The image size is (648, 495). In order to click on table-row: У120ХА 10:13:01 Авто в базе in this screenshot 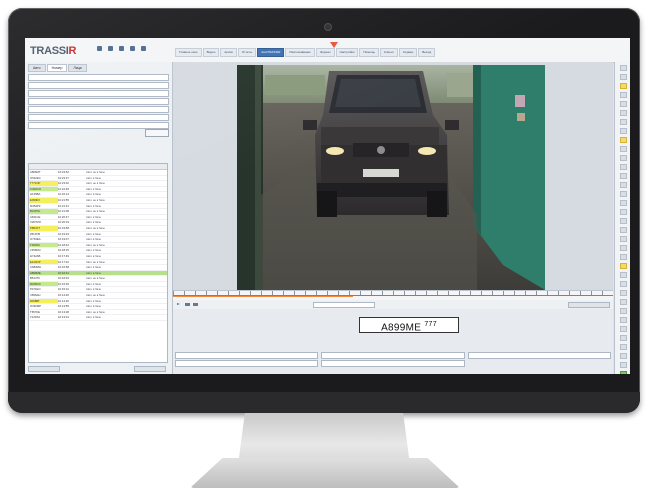, I will do `click(98, 318)`.